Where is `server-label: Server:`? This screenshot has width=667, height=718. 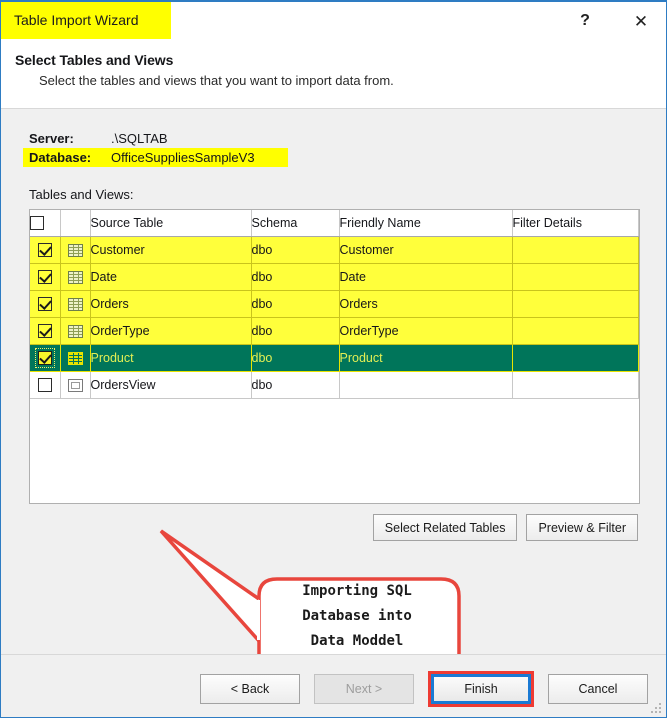
server-label: Server: is located at coordinates (51, 138).